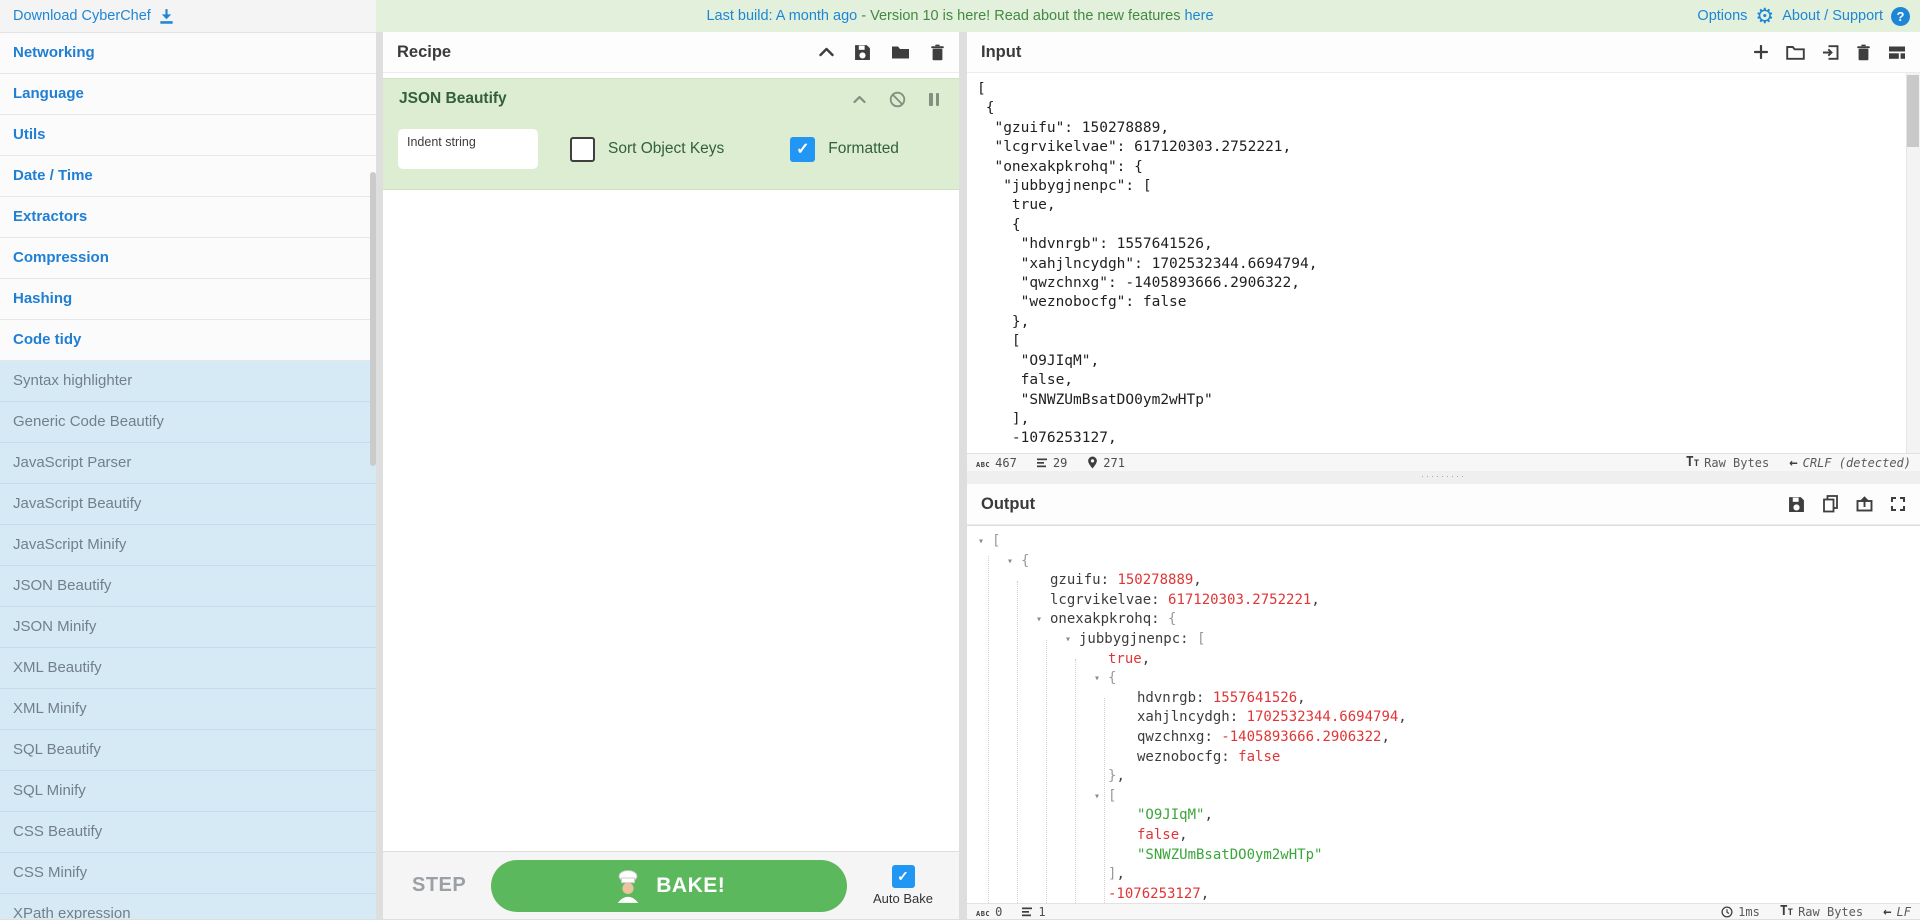 The height and width of the screenshot is (920, 1920). Describe the element at coordinates (1850, 463) in the screenshot. I see `input-eol: CRLF (detected)` at that location.